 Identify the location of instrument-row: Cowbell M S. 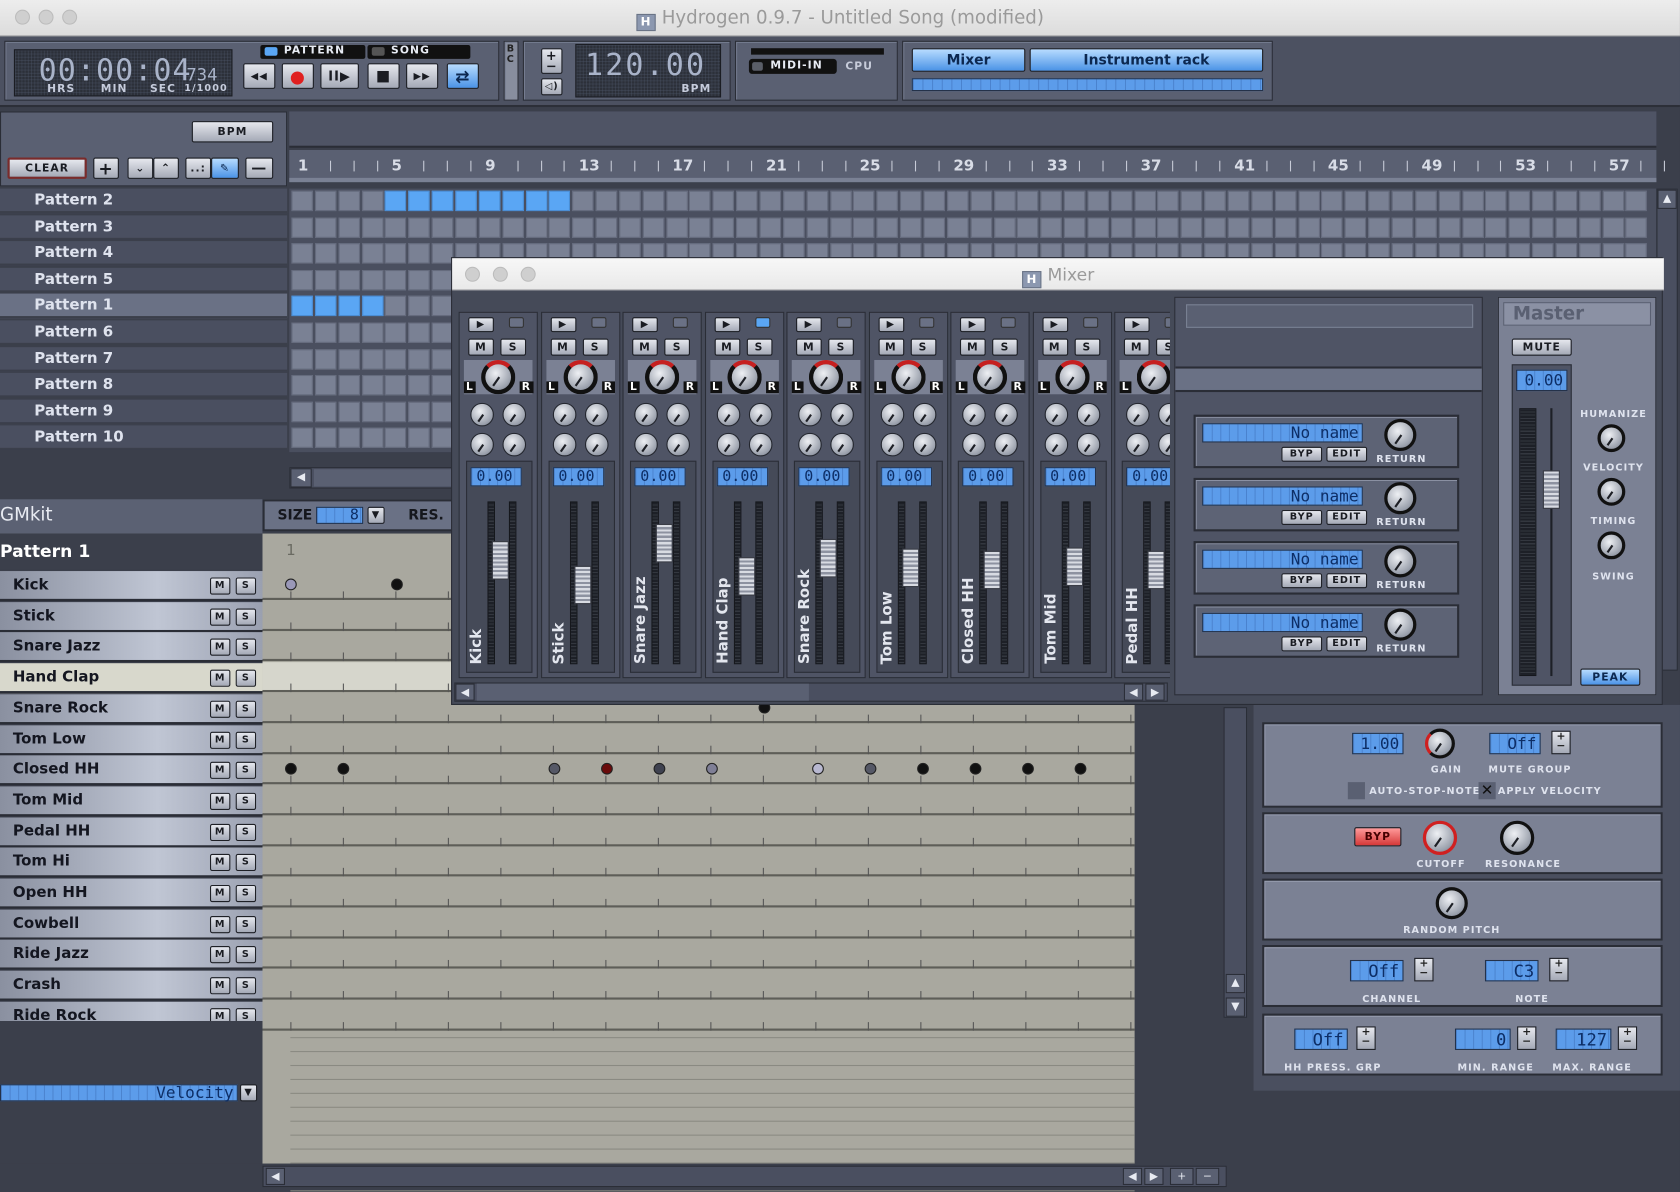
(131, 924).